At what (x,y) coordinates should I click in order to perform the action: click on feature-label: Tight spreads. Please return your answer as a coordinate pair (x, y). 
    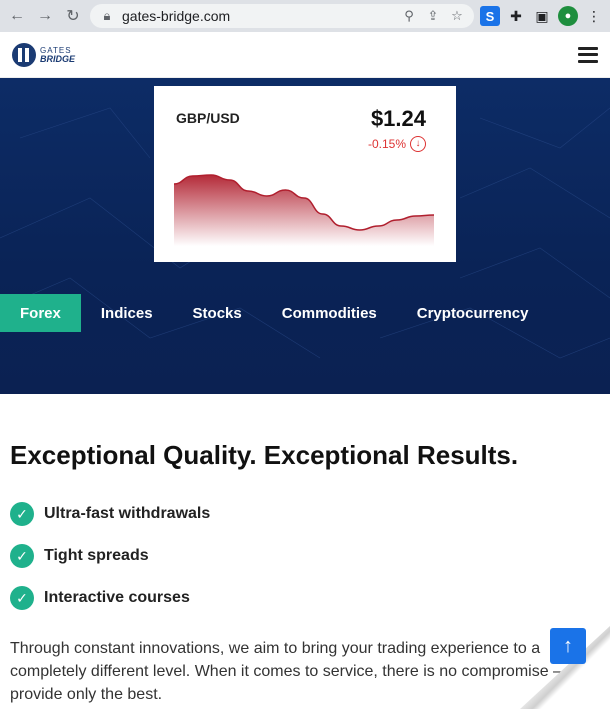
    Looking at the image, I should click on (96, 555).